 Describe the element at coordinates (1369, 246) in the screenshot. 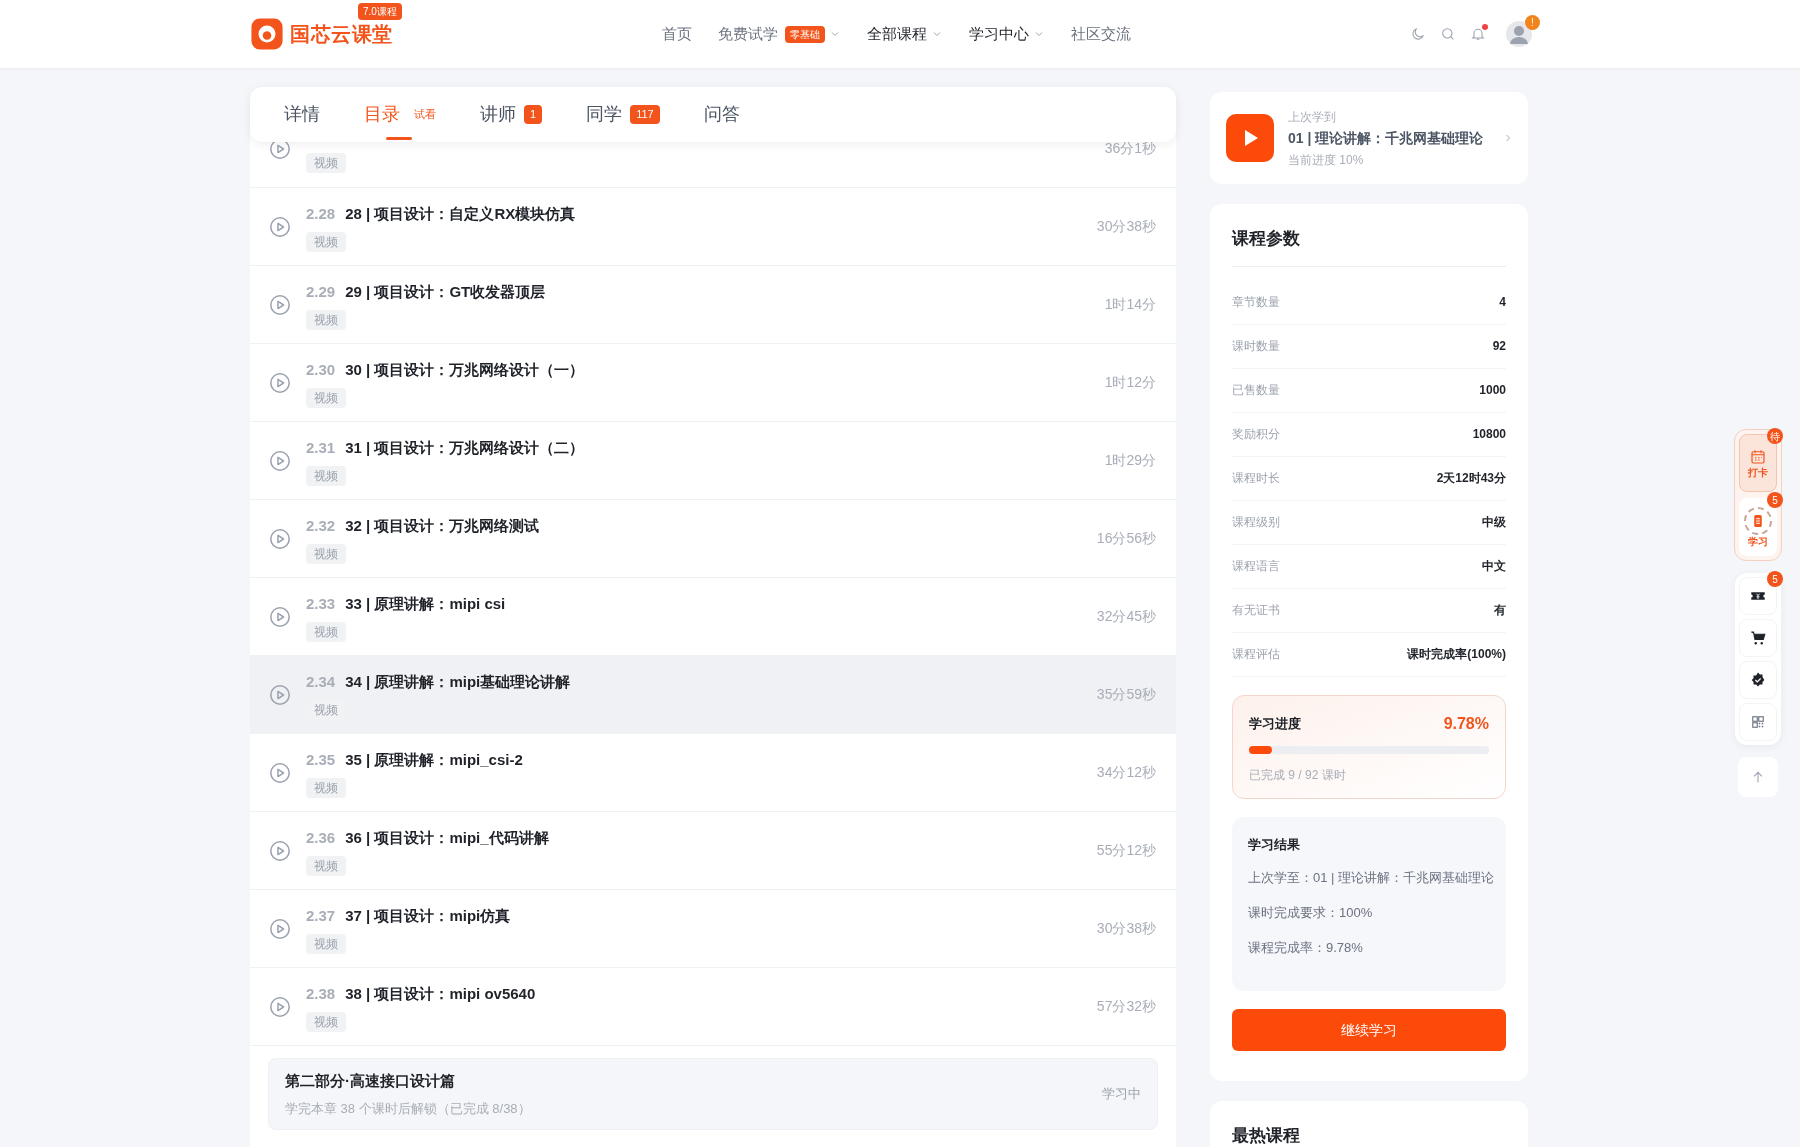

I see `card-title: 课程参数` at that location.